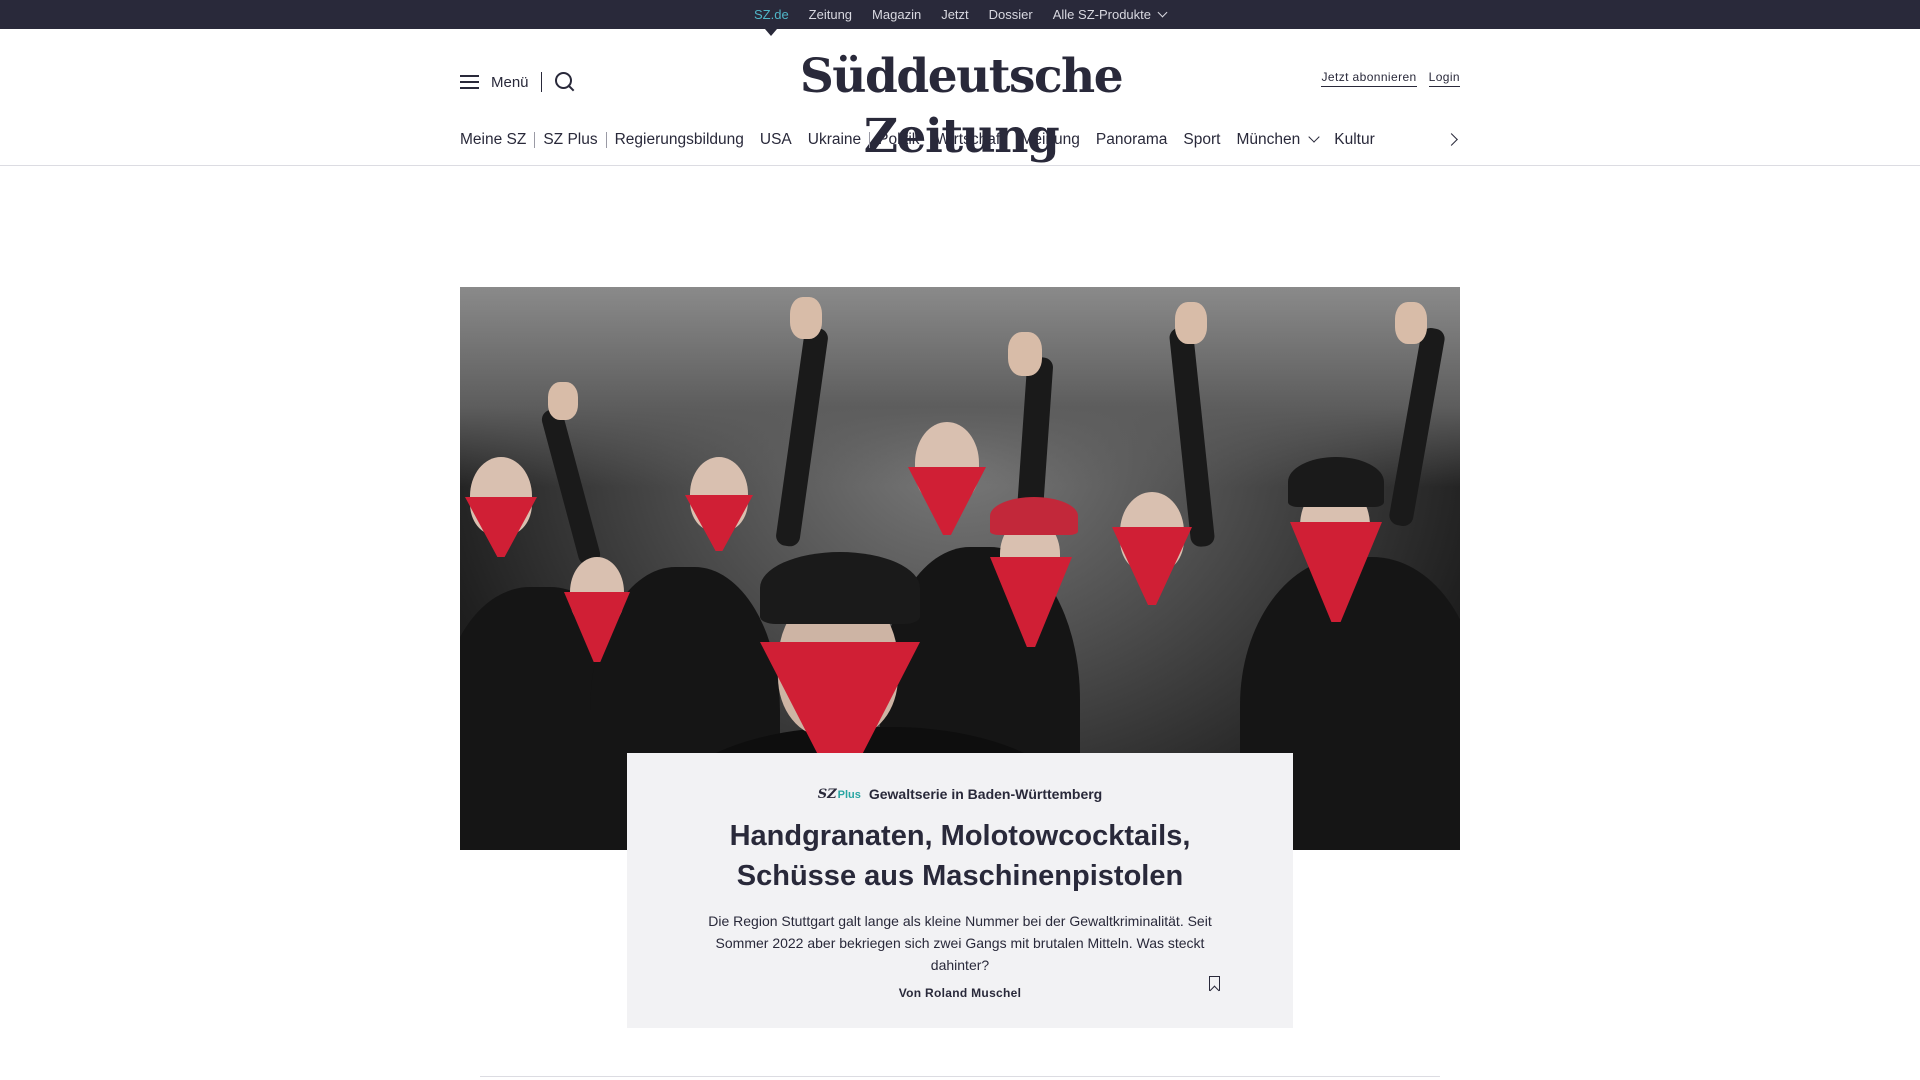 This screenshot has height=1080, width=1920. I want to click on nav-item-muenchen-label: München, so click(1268, 139).